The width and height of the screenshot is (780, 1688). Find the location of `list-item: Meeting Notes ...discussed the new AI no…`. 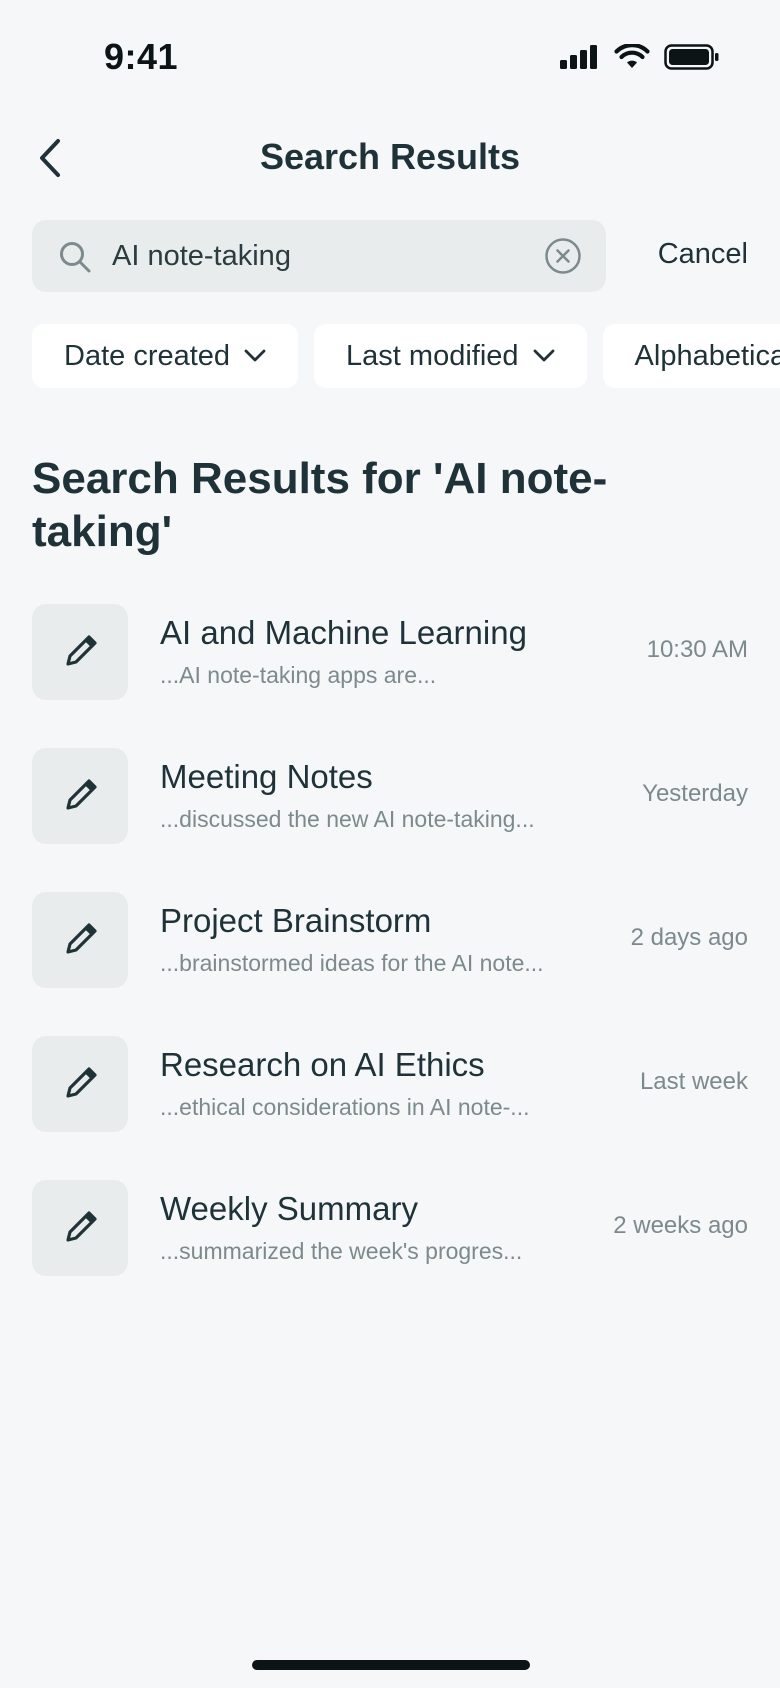

list-item: Meeting Notes ...discussed the new AI no… is located at coordinates (390, 796).